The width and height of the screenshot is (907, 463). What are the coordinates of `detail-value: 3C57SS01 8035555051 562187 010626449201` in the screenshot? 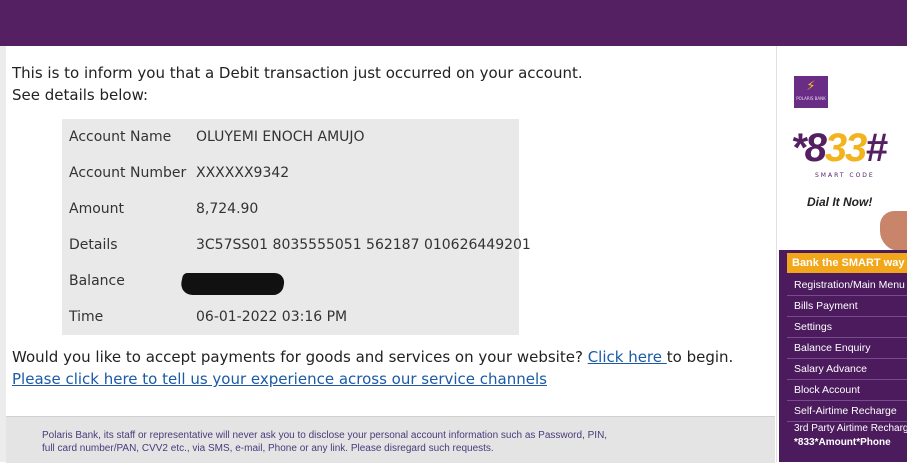 It's located at (363, 245).